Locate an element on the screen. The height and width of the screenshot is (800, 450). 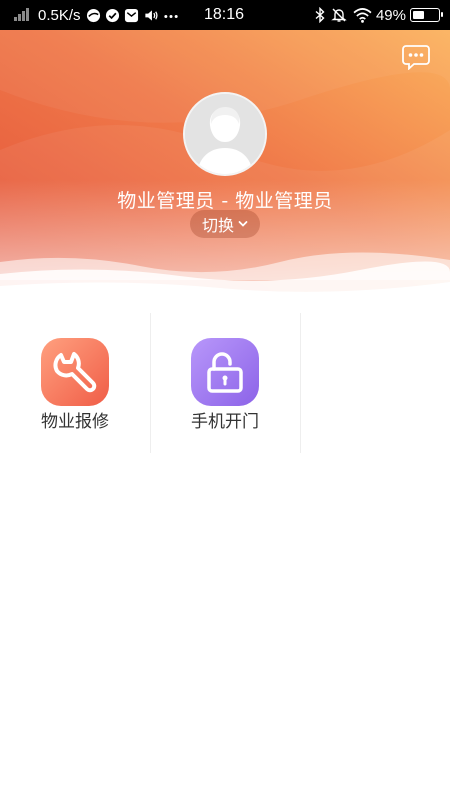
bluetooth-icon is located at coordinates (320, 15).